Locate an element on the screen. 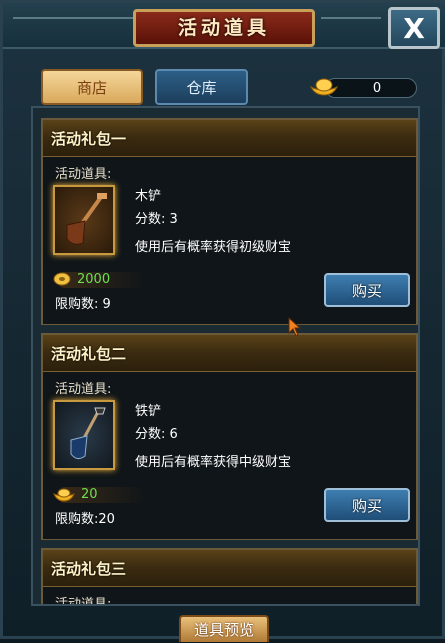 Image resolution: width=445 pixels, height=643 pixels. tab-shop: 商店 is located at coordinates (92, 87).